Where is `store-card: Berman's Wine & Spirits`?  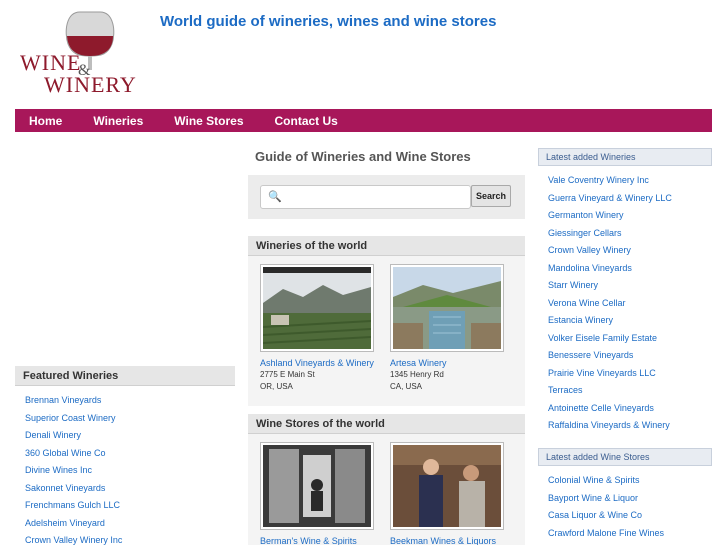 store-card: Berman's Wine & Spirits is located at coordinates (320, 493).